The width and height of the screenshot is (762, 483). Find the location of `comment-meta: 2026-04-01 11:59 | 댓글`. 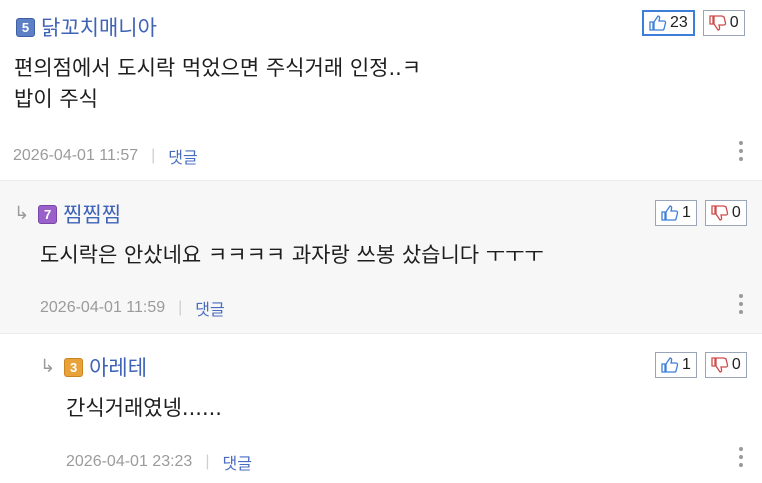

comment-meta: 2026-04-01 11:59 | 댓글 is located at coordinates (132, 308).